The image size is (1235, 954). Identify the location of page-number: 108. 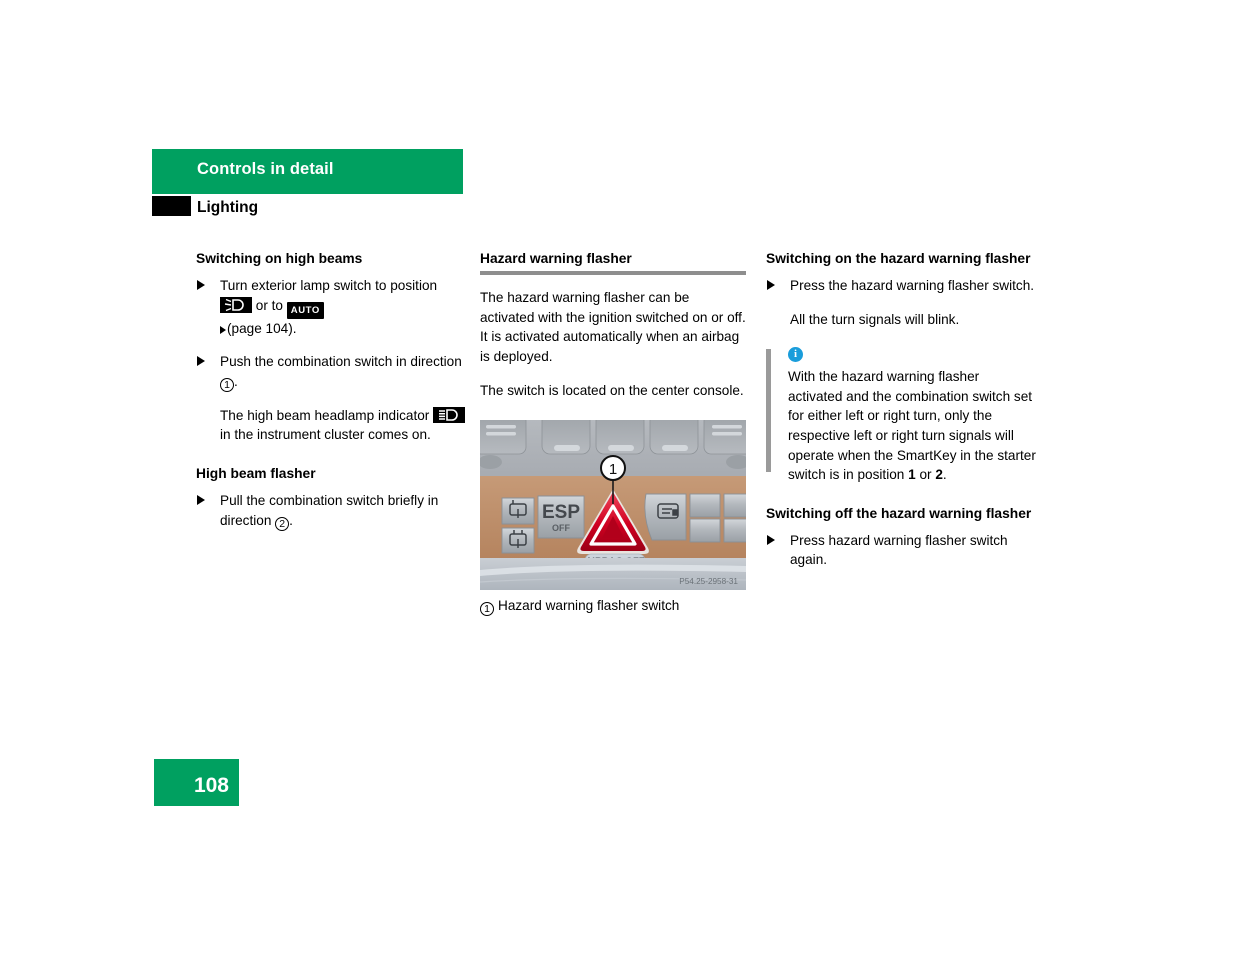
(211, 785).